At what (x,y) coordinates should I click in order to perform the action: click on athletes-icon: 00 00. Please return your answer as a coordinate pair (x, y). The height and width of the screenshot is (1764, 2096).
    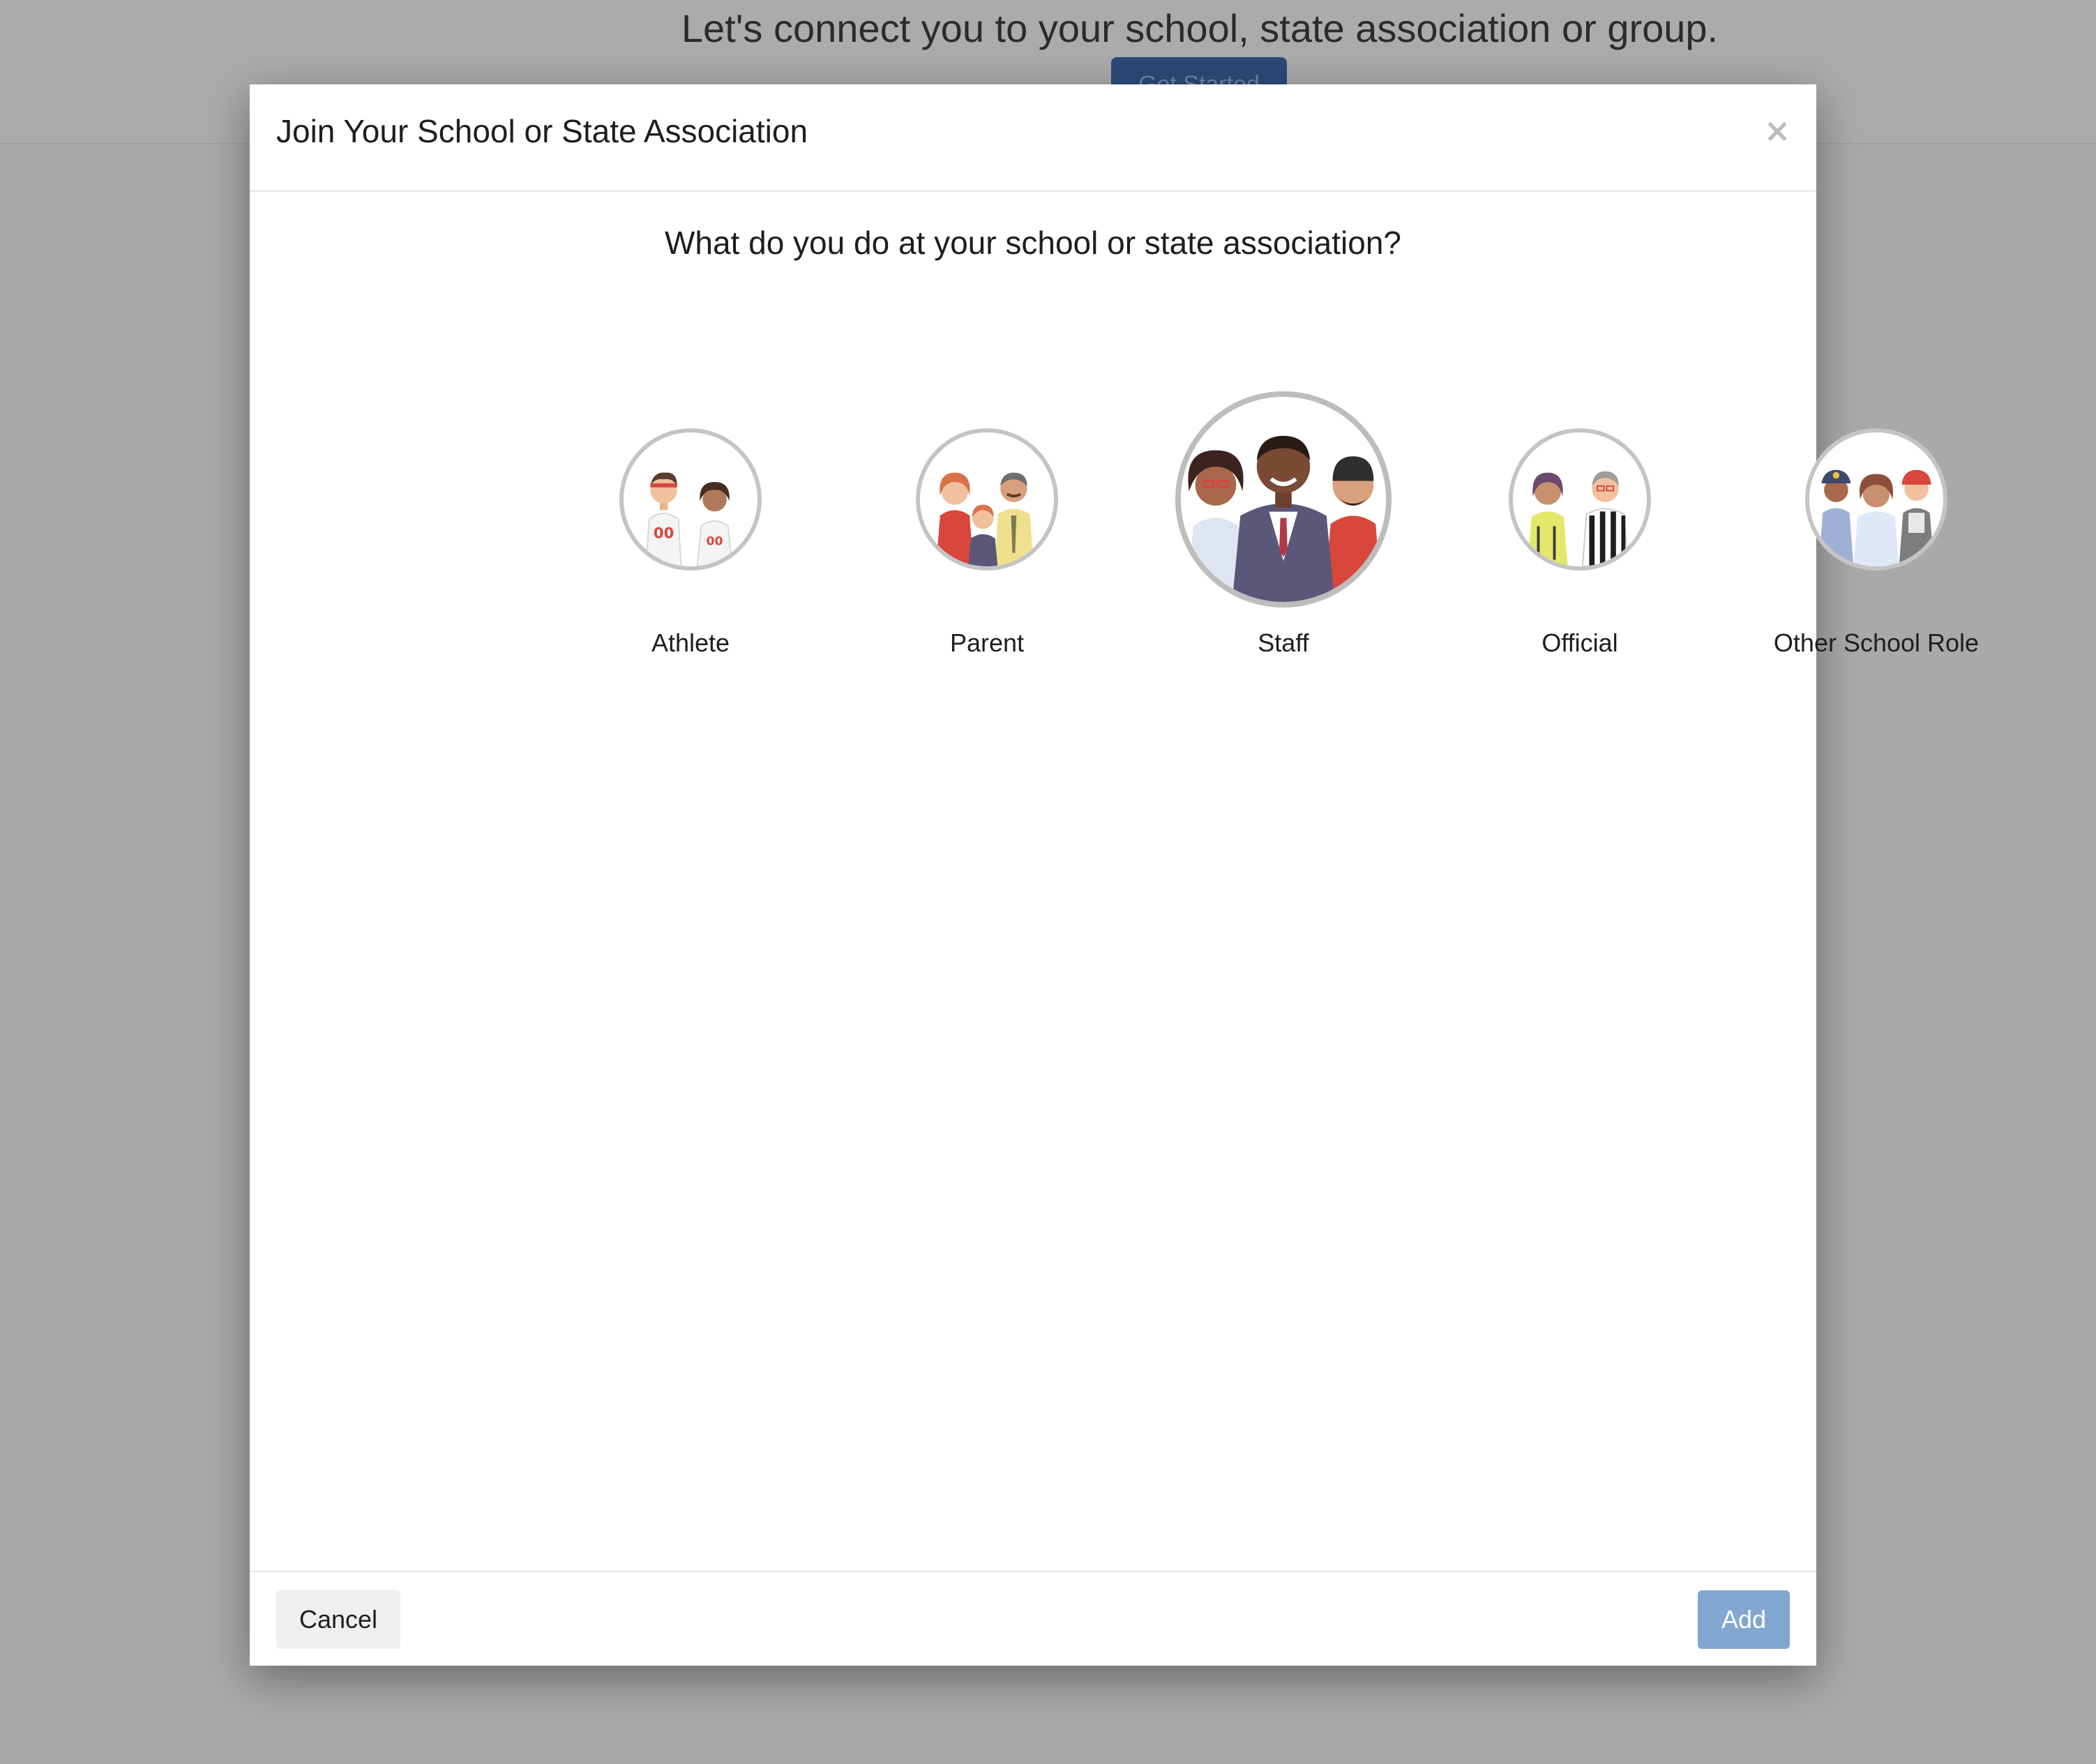
    Looking at the image, I should click on (690, 499).